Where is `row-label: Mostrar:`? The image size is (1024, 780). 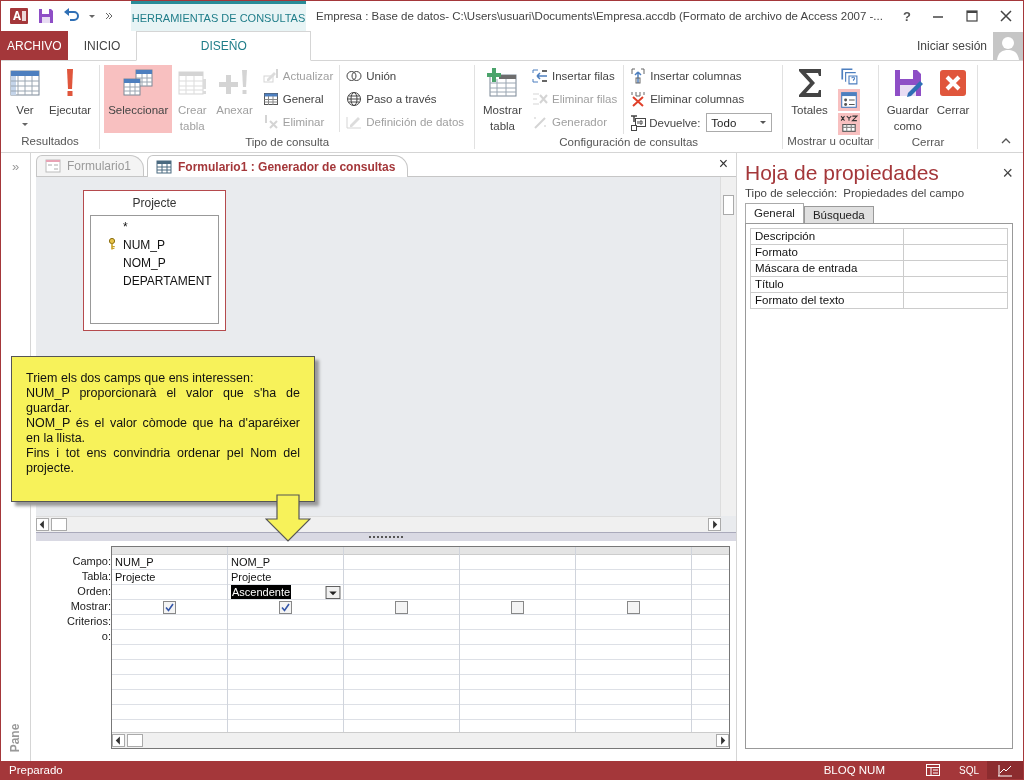 row-label: Mostrar: is located at coordinates (90, 606).